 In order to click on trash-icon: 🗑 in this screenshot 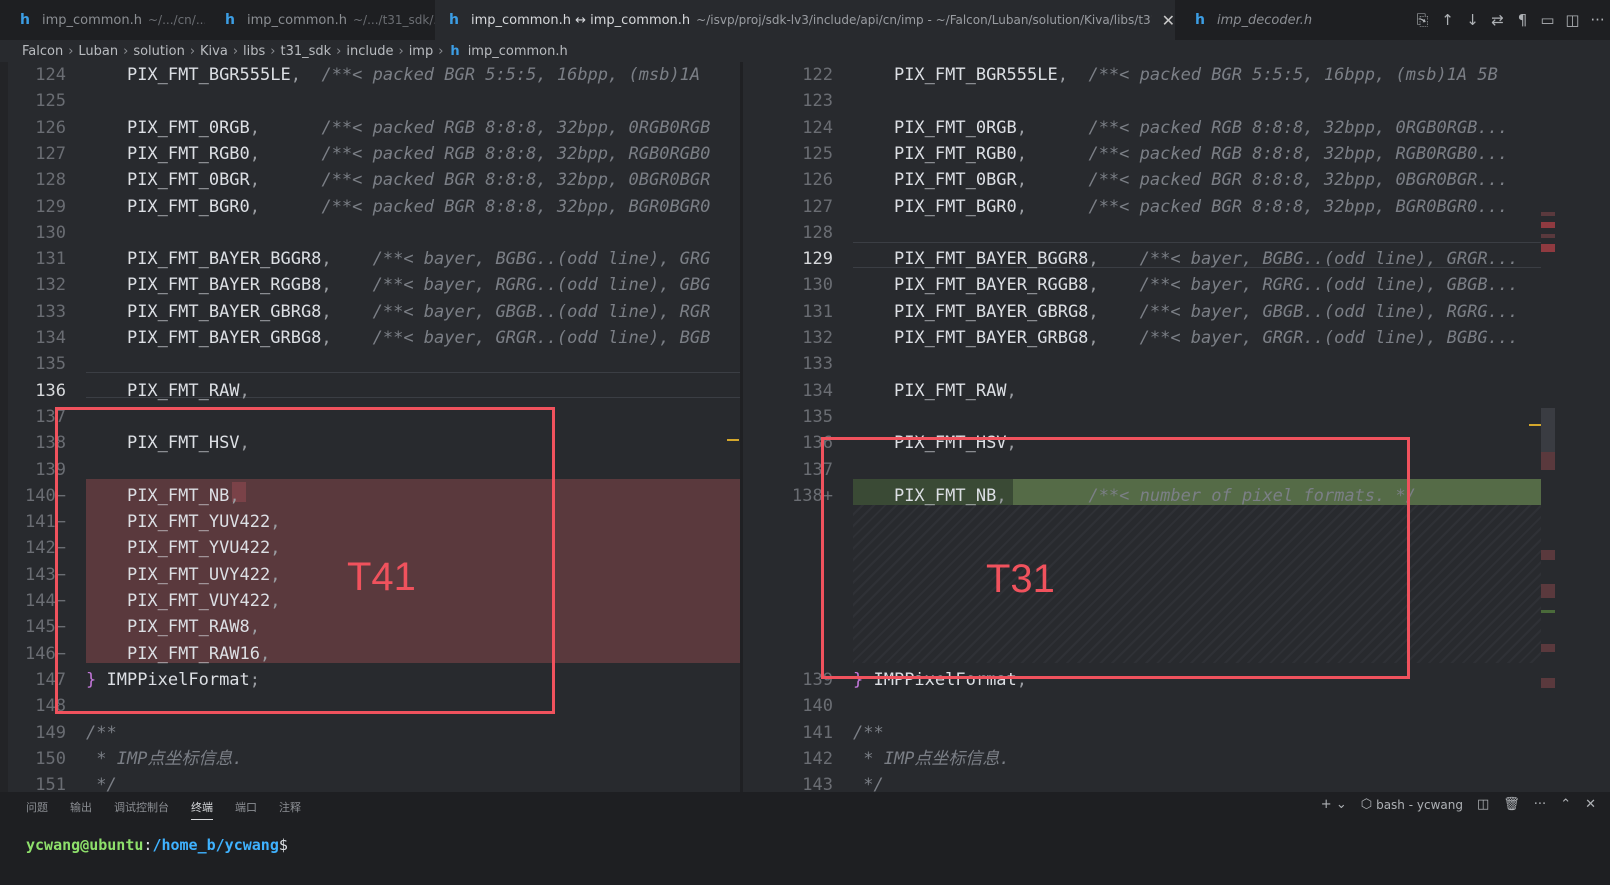, I will do `click(1511, 804)`.